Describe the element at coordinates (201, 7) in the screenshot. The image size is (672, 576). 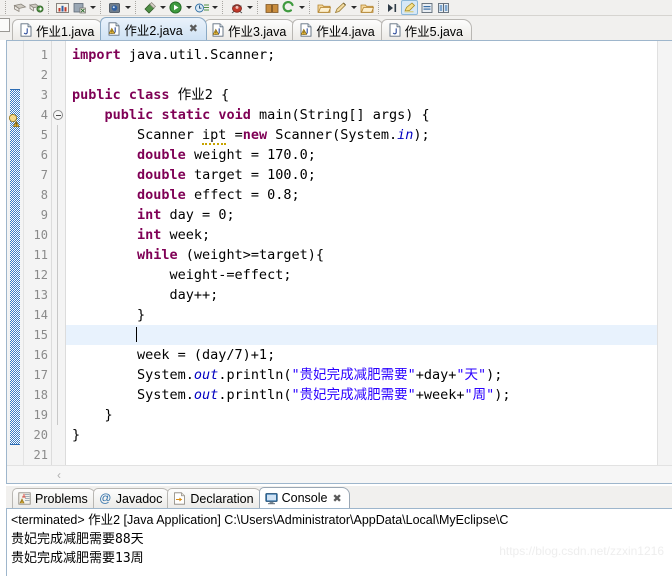
I see `run-history-button` at that location.